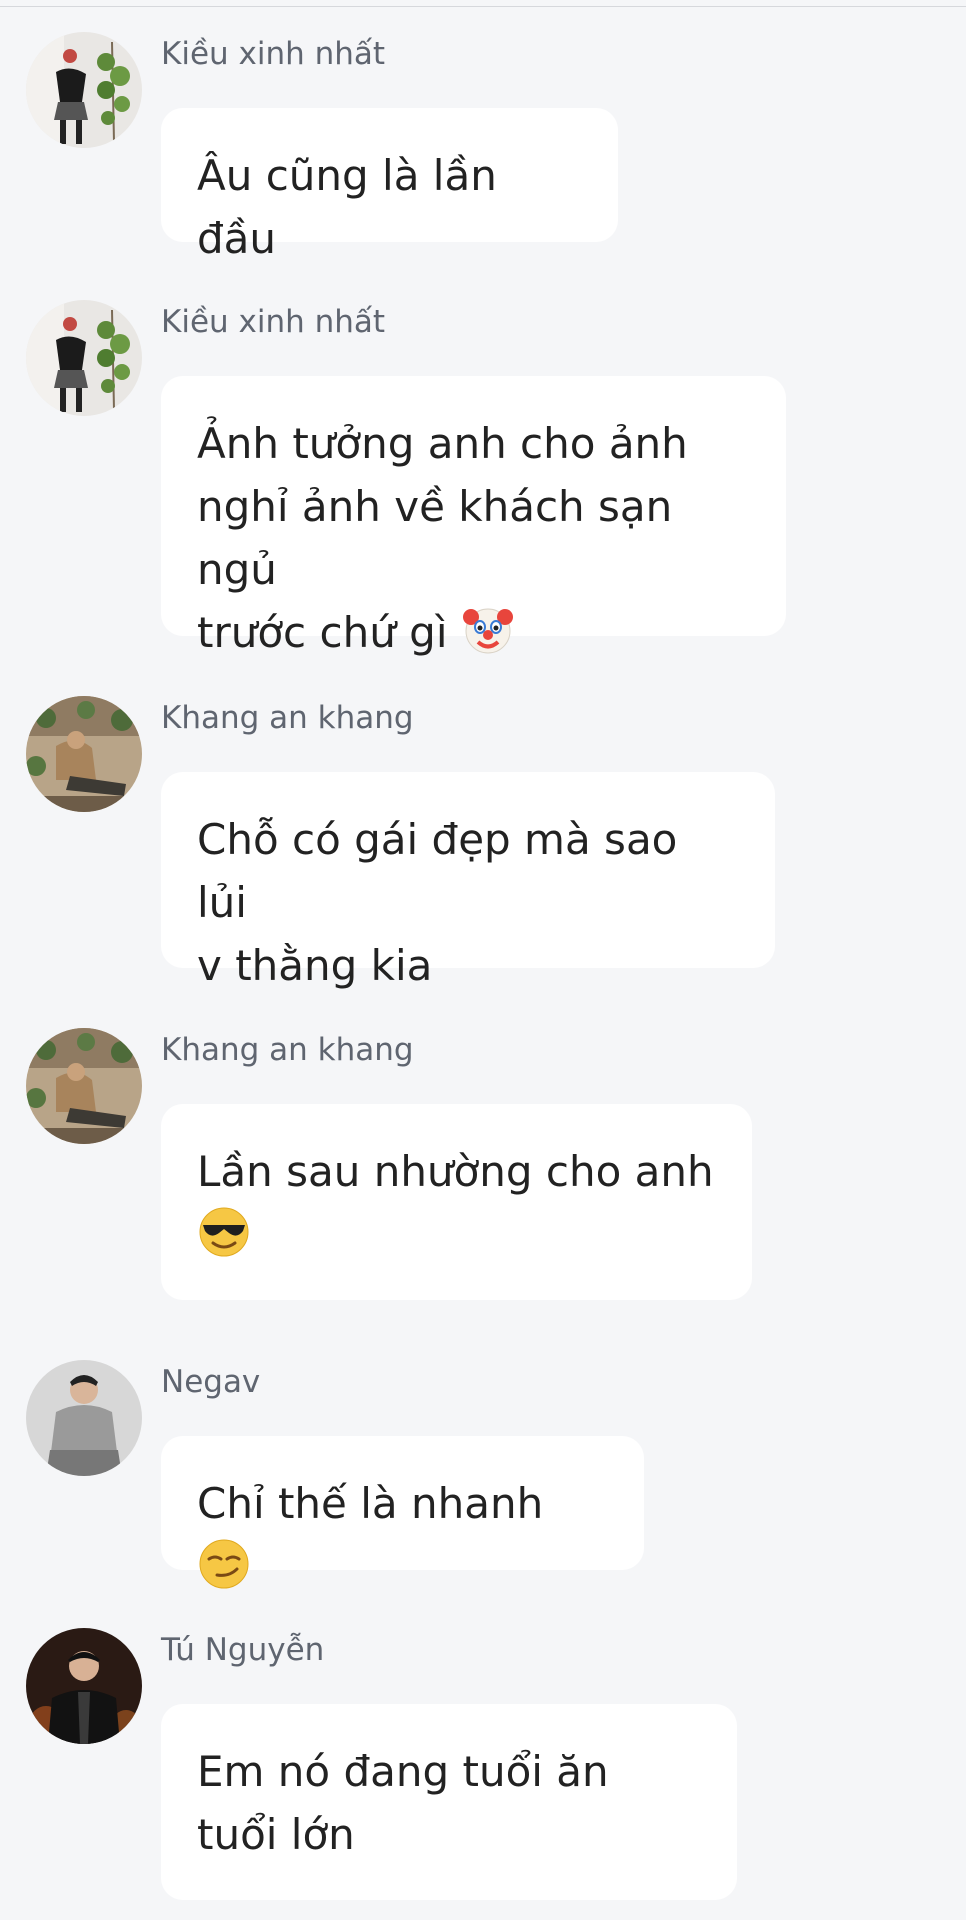 This screenshot has width=966, height=1920. I want to click on message-text-line: trước chứ gì, so click(322, 632).